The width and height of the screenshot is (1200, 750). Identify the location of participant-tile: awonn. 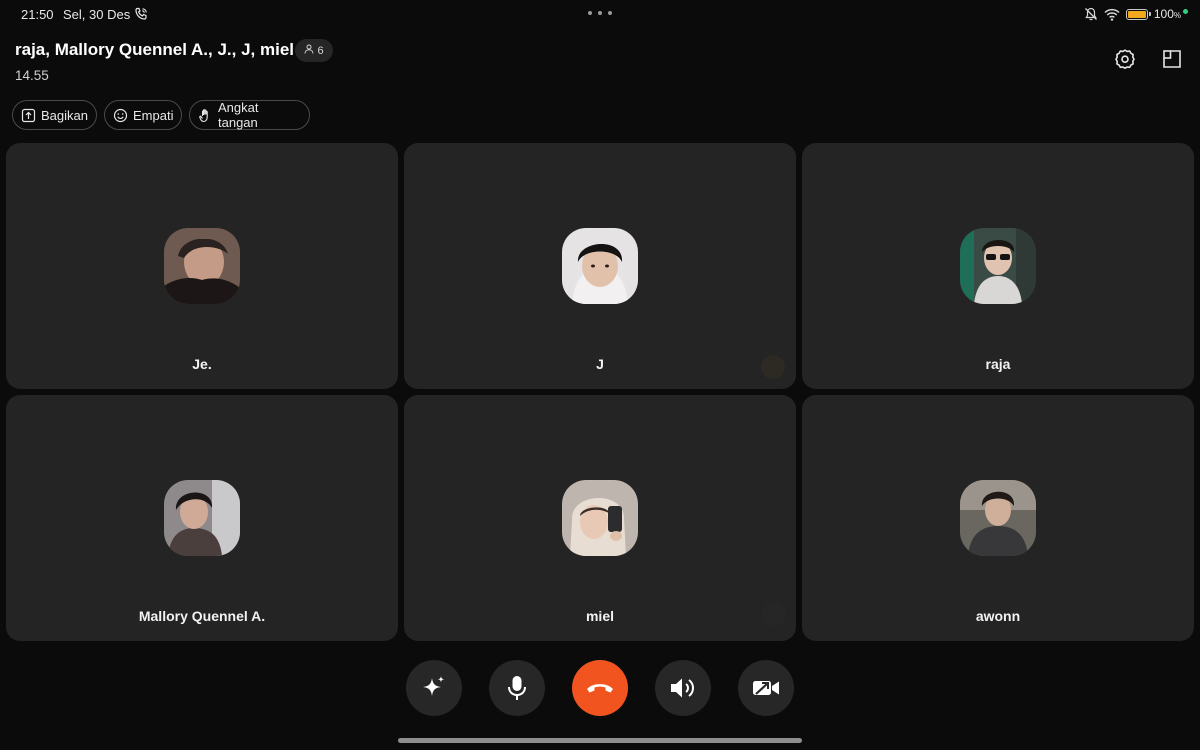
(998, 518).